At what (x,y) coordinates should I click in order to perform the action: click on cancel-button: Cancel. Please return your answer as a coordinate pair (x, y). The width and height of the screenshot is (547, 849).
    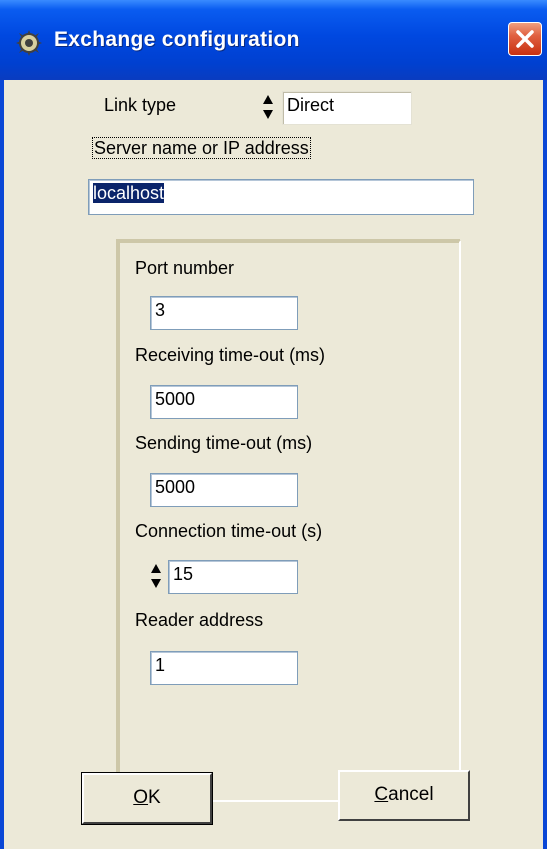
    Looking at the image, I should click on (404, 795).